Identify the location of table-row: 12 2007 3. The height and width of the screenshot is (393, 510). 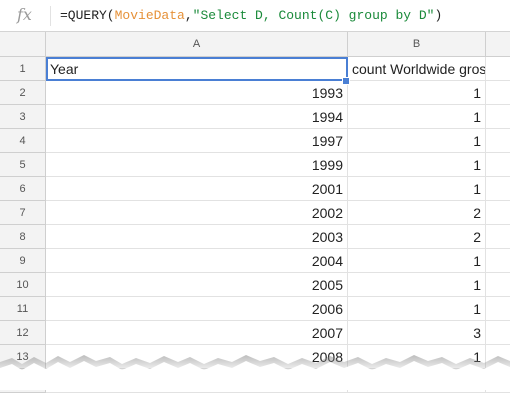
(255, 333).